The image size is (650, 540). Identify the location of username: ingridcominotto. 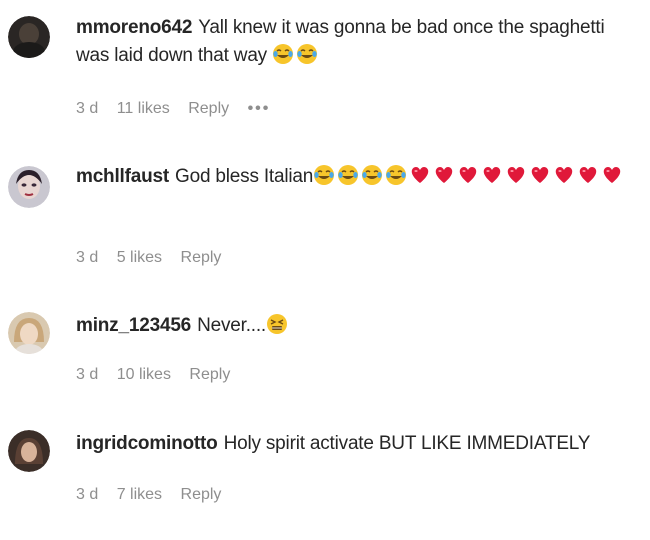
(147, 443).